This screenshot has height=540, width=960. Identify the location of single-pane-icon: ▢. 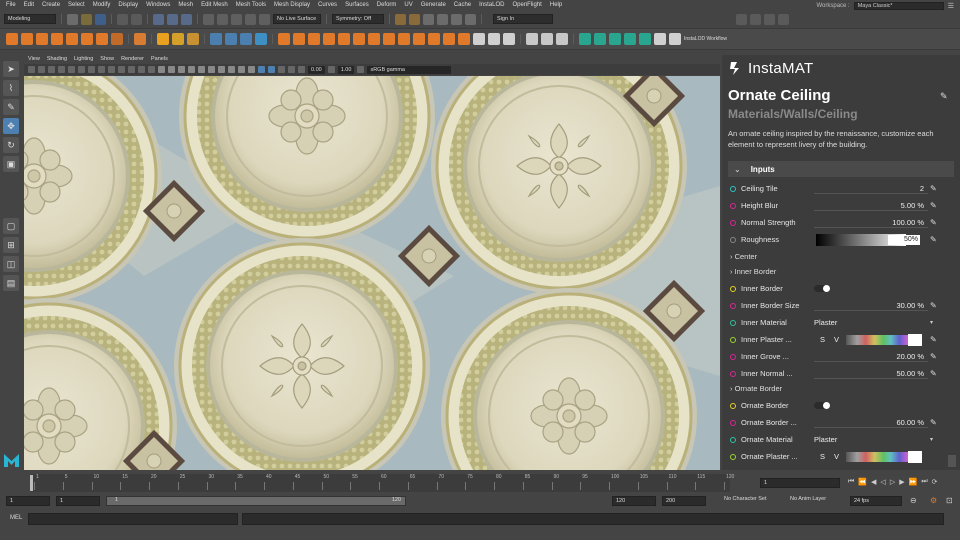
(11, 226).